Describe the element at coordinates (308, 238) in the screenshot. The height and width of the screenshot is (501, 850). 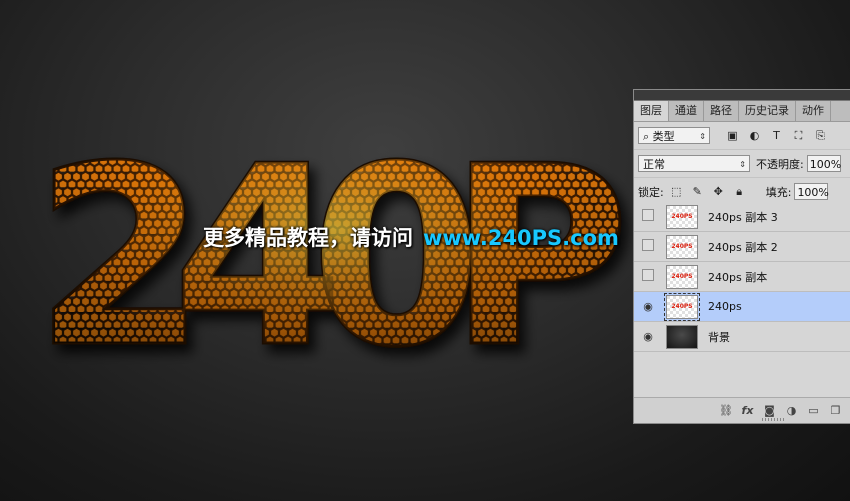
I see `watermark-text: 更多精品教程，请访问` at that location.